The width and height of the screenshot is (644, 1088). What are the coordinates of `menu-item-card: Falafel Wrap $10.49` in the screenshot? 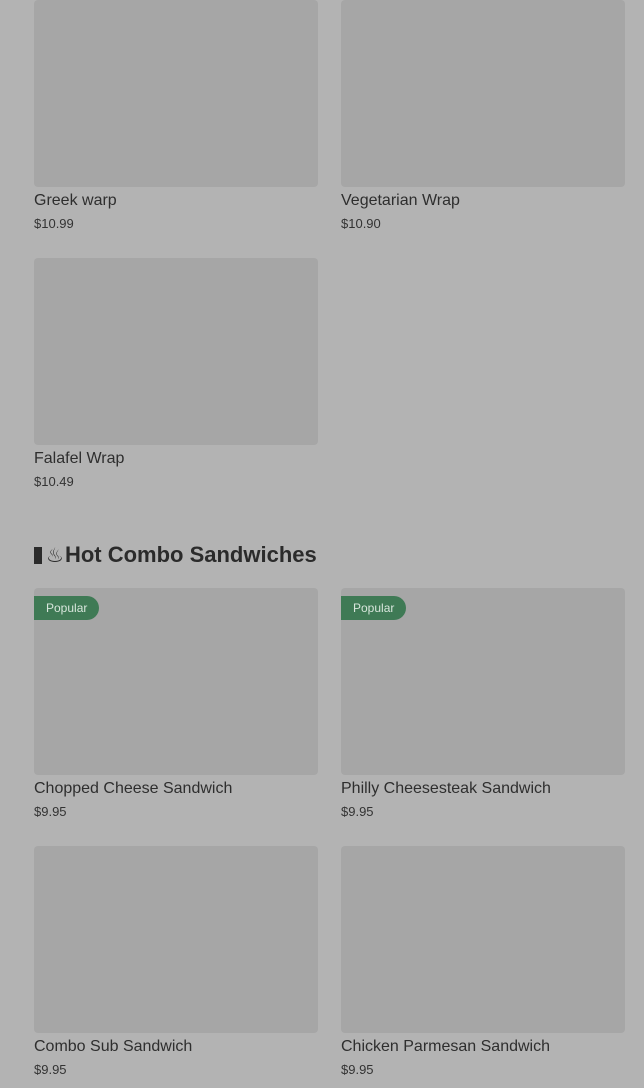 It's located at (176, 373).